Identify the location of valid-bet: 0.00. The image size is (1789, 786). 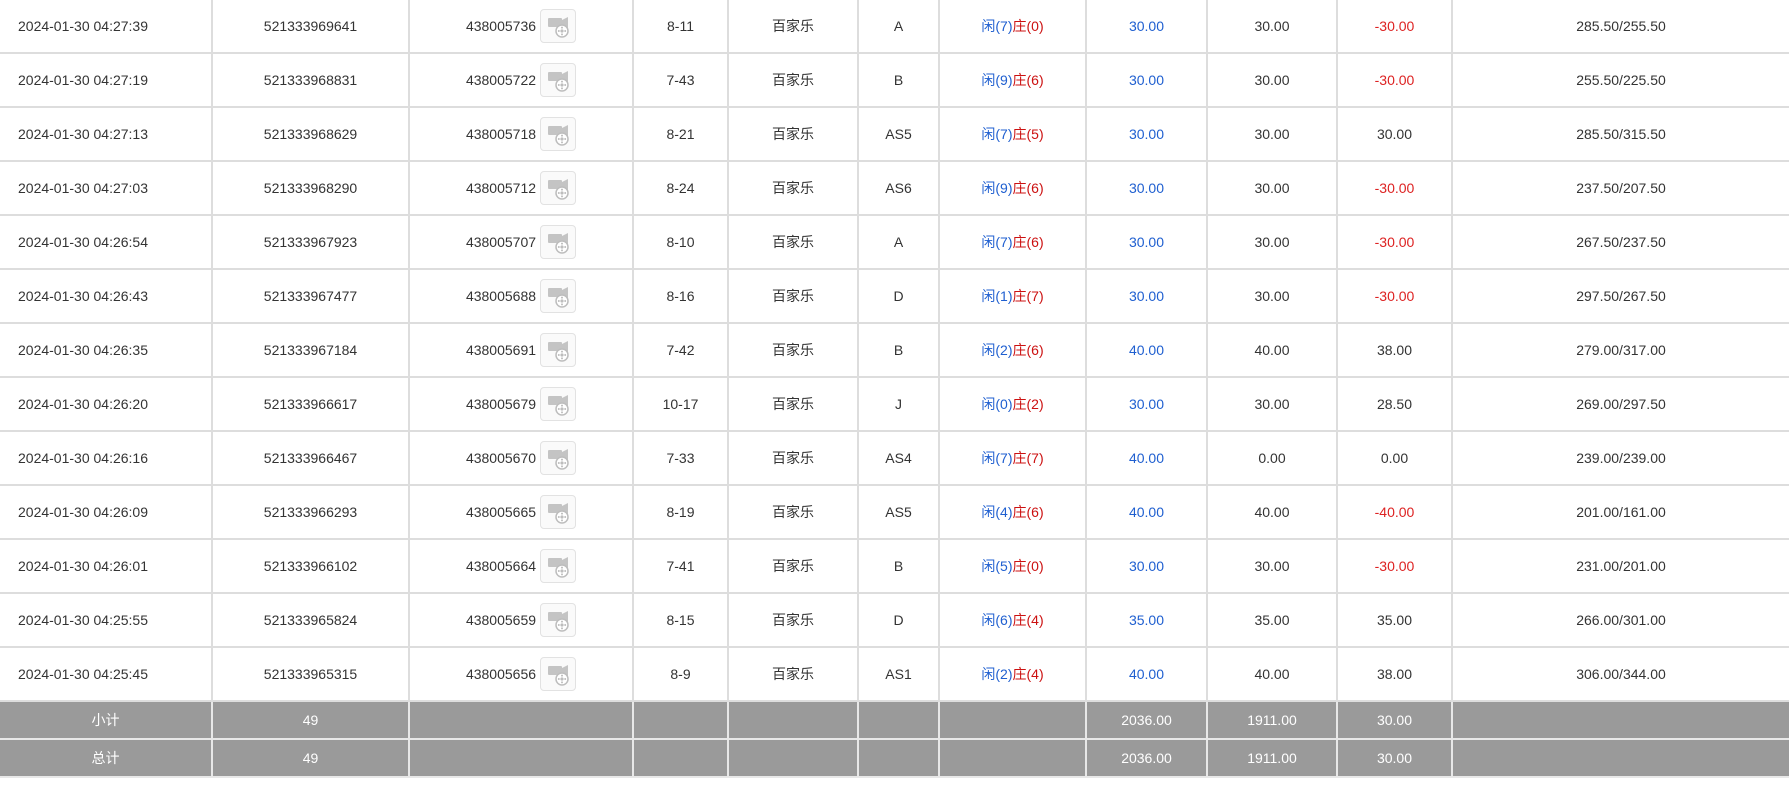
(1272, 458).